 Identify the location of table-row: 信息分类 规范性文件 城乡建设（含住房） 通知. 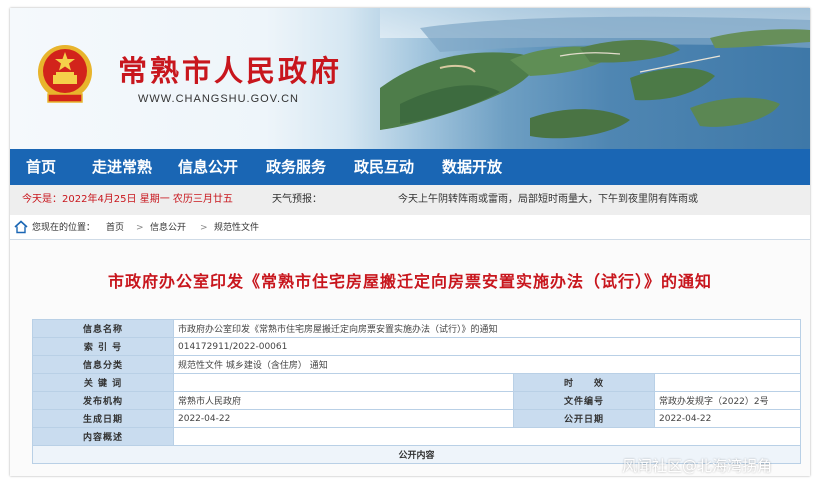
(417, 364).